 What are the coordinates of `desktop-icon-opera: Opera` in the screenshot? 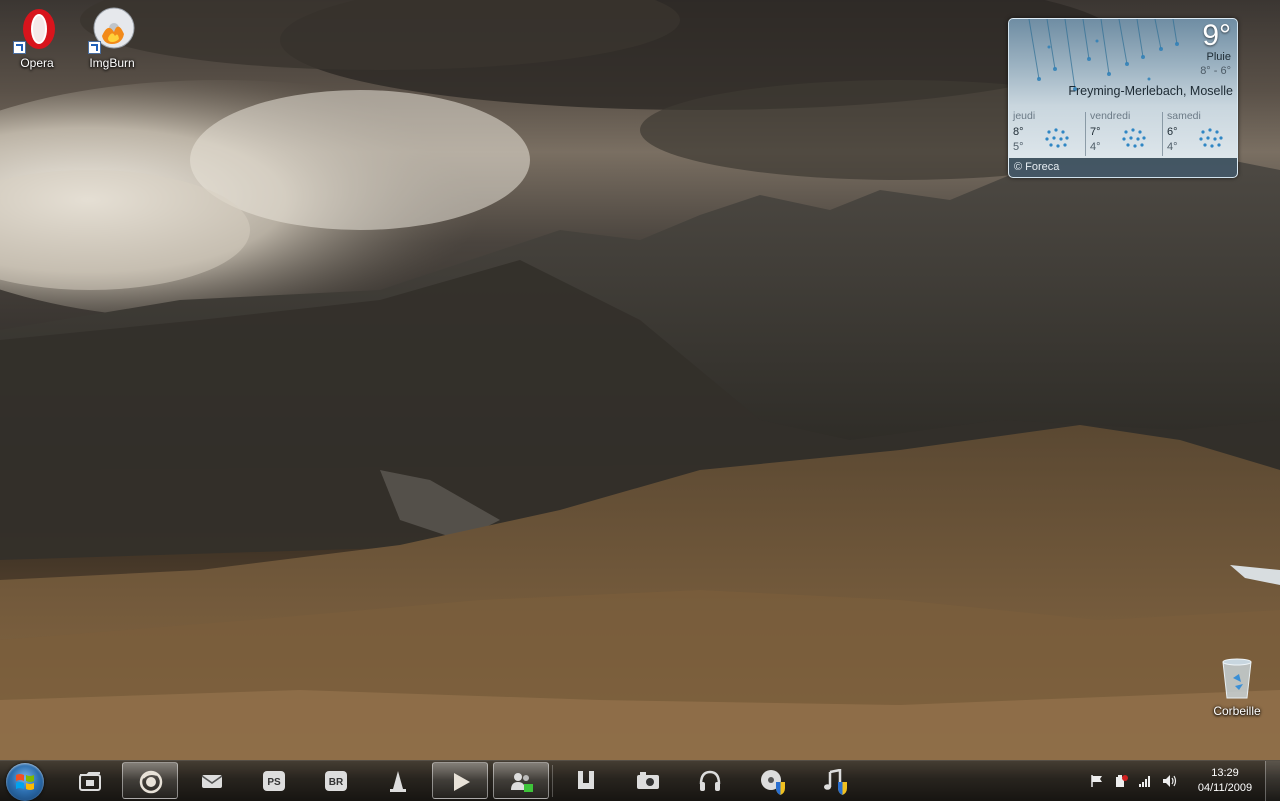 It's located at (37, 38).